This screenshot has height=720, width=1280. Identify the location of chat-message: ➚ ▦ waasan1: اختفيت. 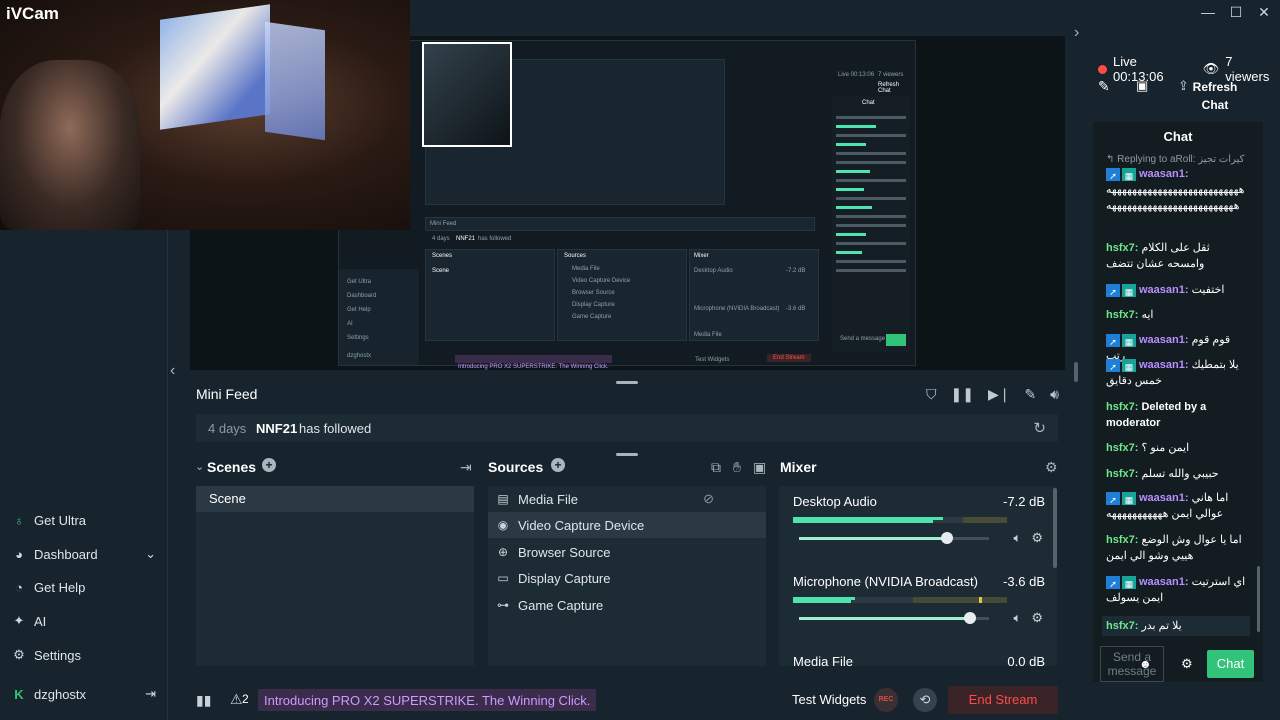
(1177, 290).